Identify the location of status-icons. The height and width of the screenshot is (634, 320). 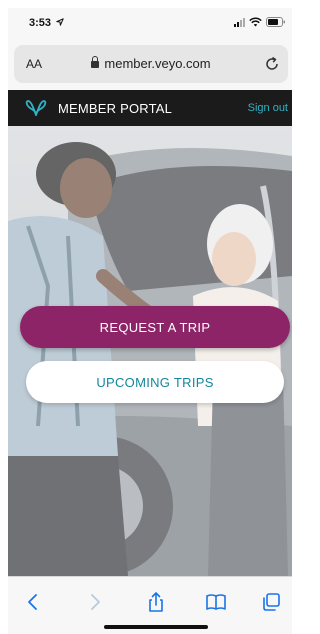
(260, 22).